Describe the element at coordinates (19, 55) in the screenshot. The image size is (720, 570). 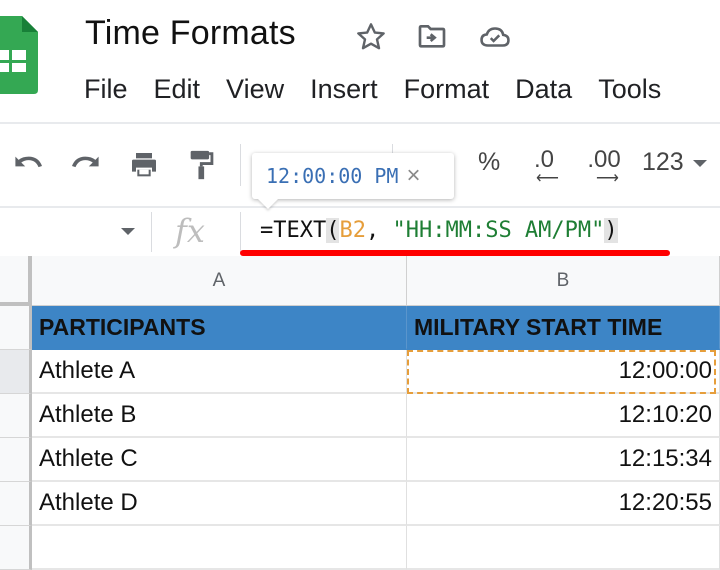
I see `sheets-logo-icon` at that location.